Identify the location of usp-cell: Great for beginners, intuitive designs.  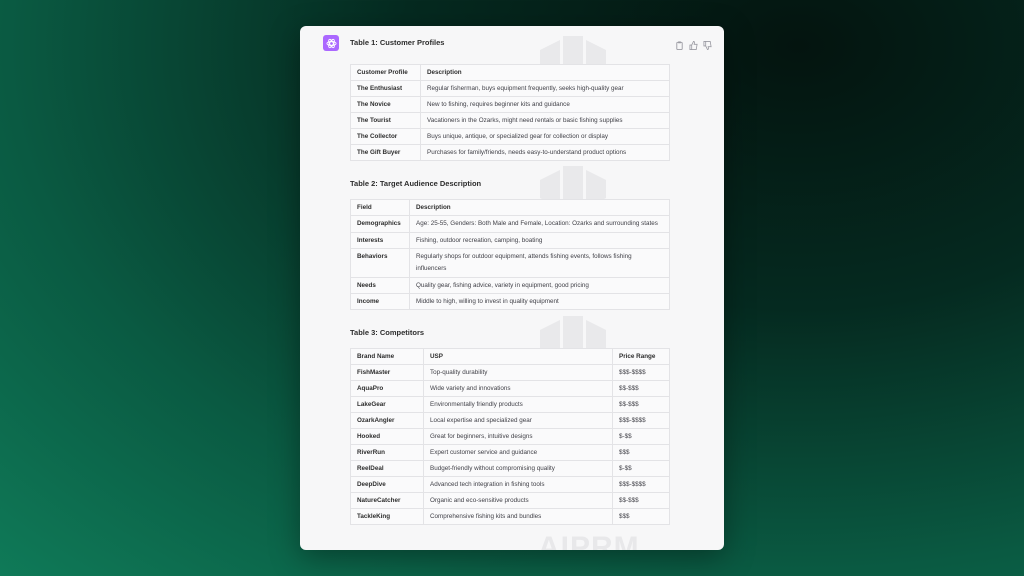
(518, 436).